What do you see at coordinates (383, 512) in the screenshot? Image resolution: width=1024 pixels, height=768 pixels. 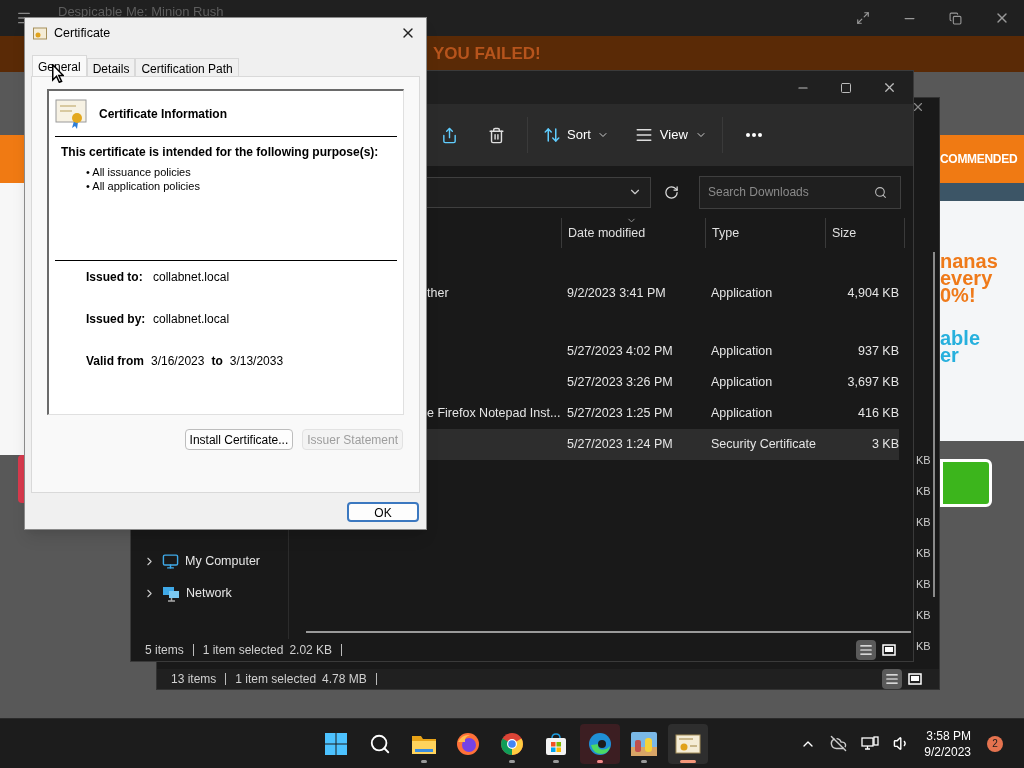 I see `ok-button: OK` at bounding box center [383, 512].